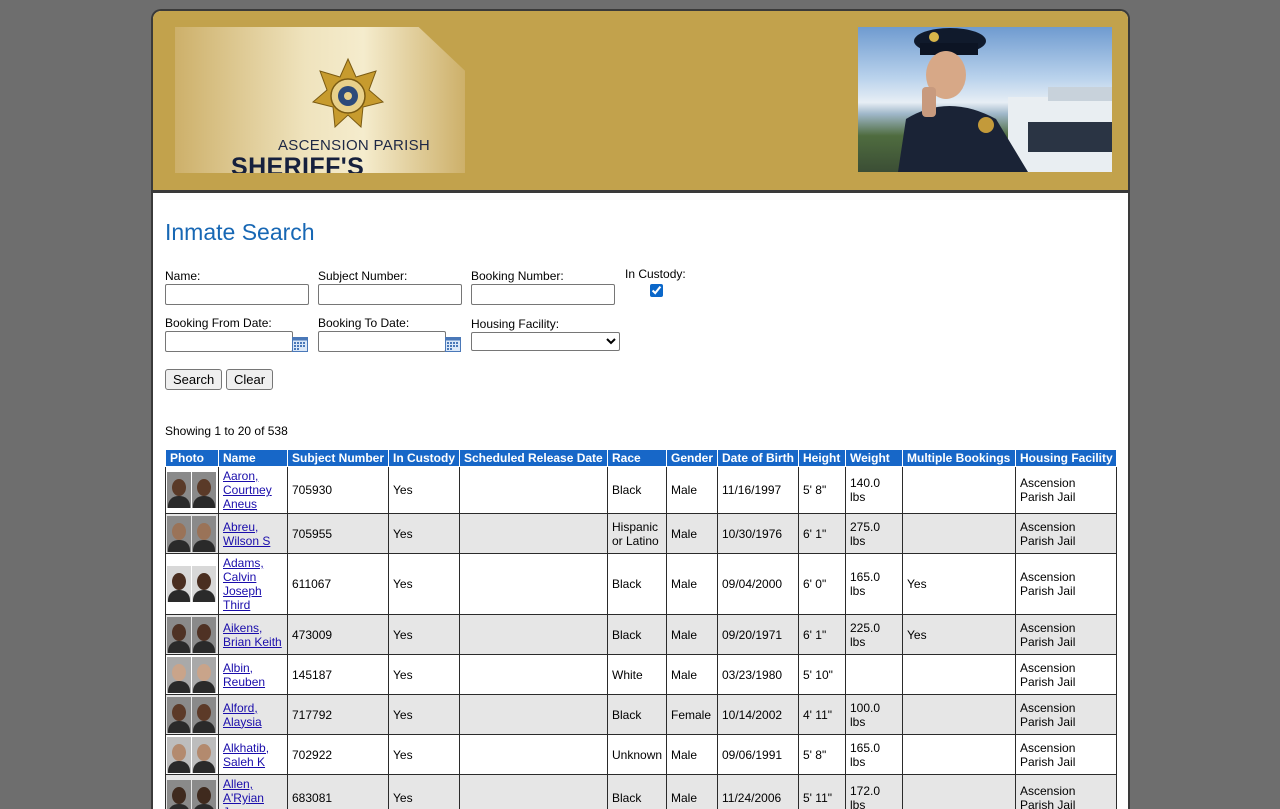  I want to click on column-header: Gender, so click(692, 458).